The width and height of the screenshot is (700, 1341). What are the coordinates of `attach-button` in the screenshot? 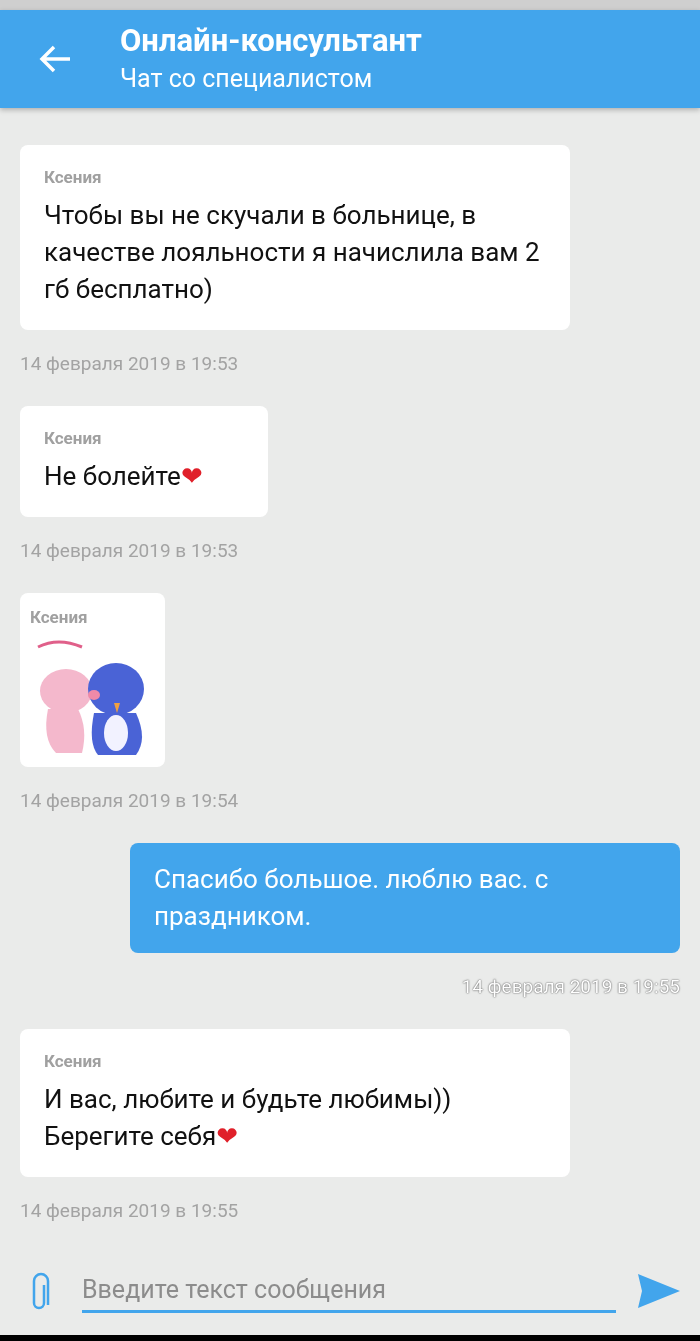 It's located at (41, 1291).